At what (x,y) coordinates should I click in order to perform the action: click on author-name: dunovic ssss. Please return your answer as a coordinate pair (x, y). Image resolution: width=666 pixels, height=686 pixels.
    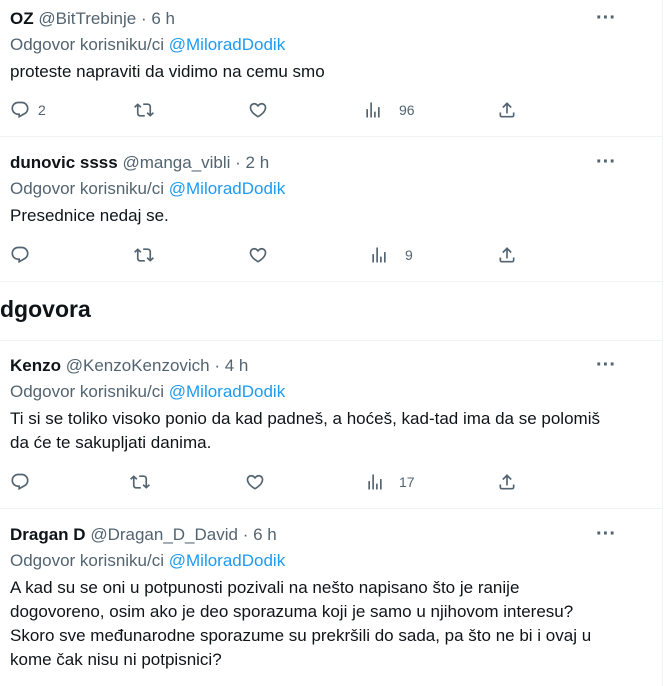
    Looking at the image, I should click on (64, 162).